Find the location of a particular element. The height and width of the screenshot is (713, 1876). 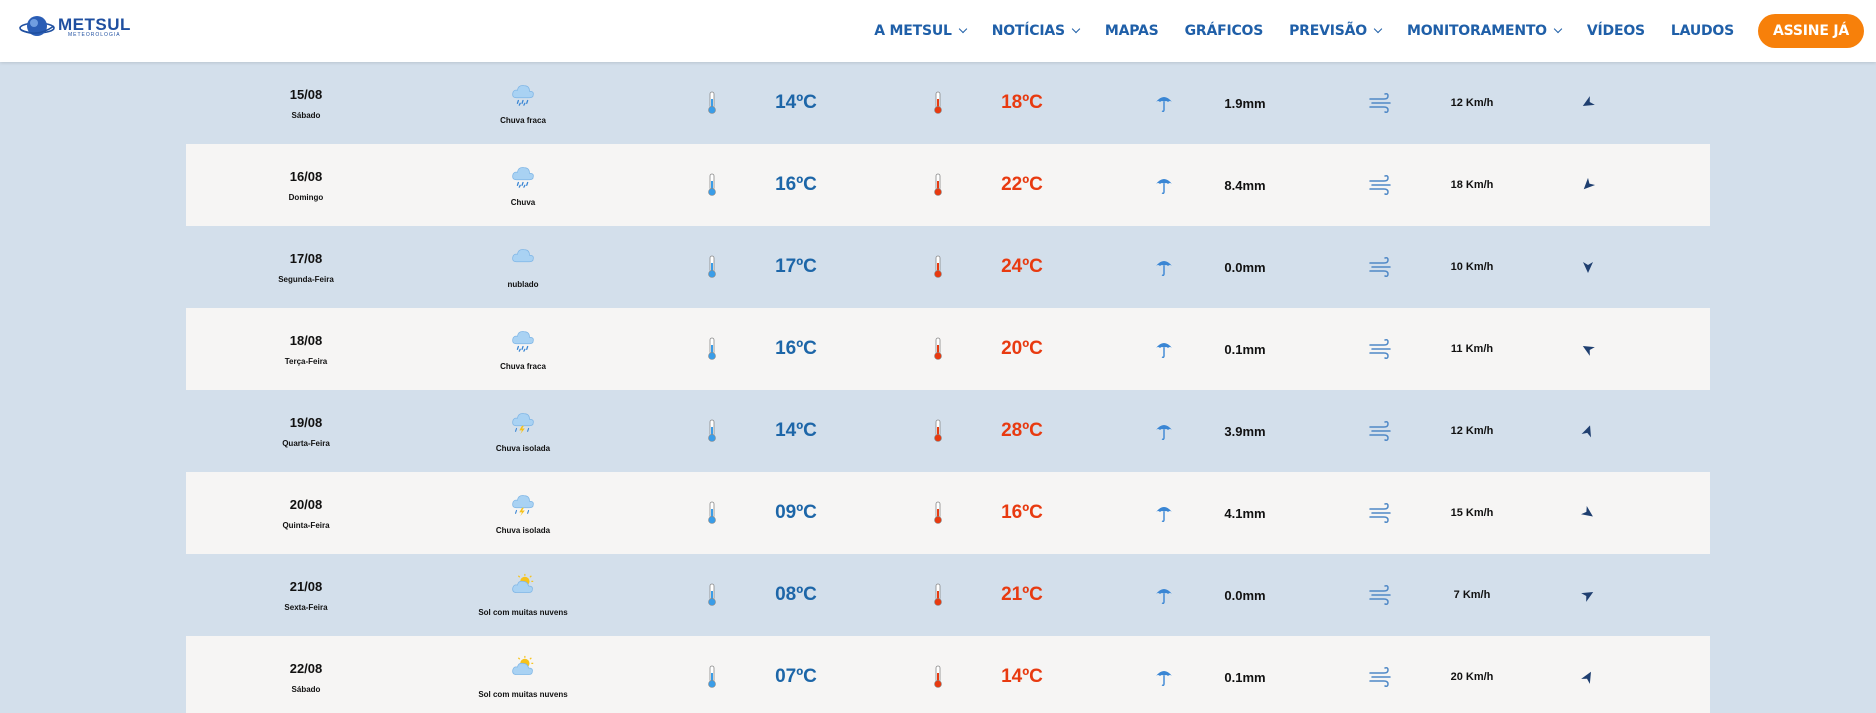

nav-item-laudos: LAUDOS is located at coordinates (1702, 31).